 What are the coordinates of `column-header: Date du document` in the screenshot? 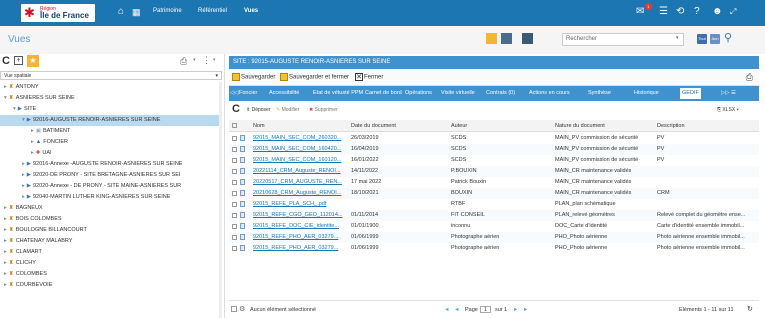 It's located at (373, 126).